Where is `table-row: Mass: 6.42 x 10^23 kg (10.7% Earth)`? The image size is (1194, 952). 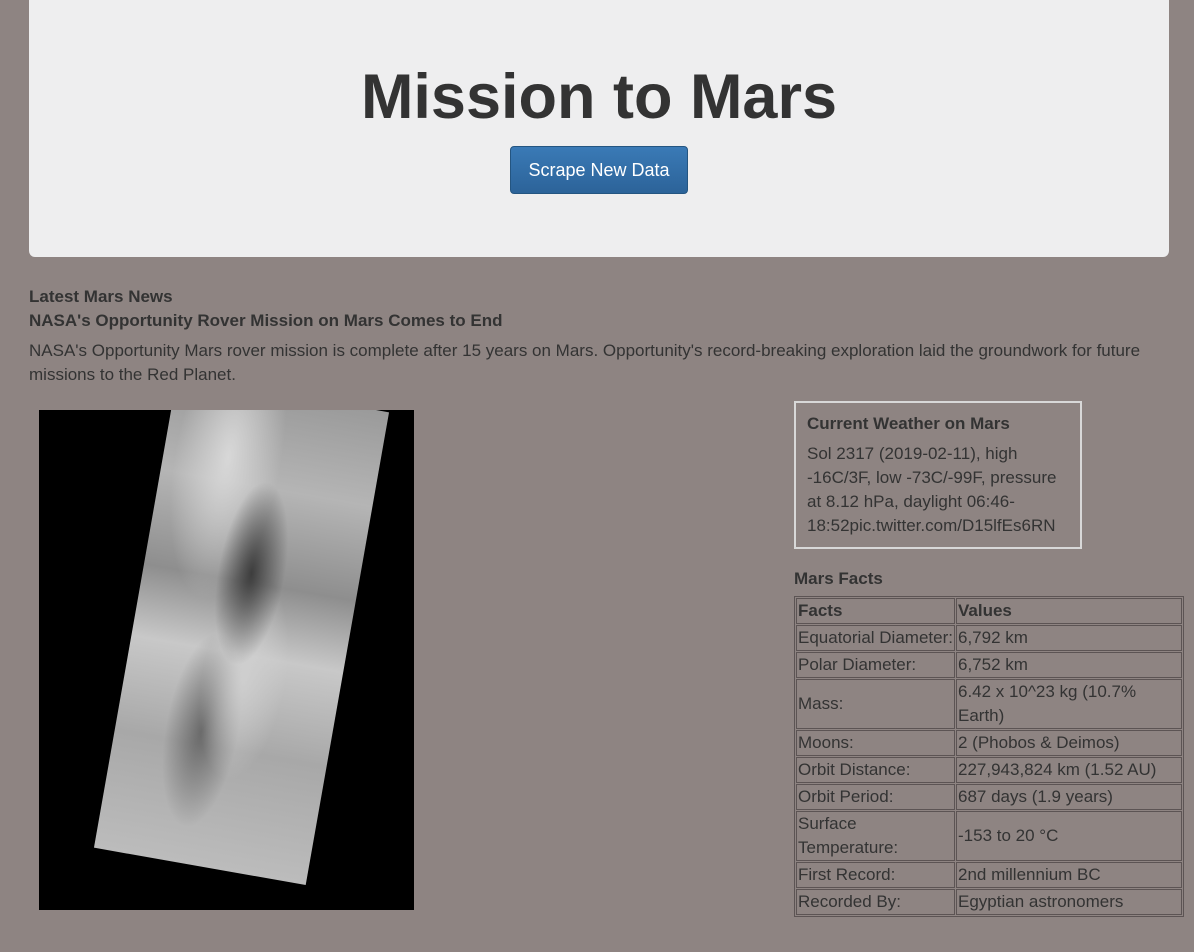 table-row: Mass: 6.42 x 10^23 kg (10.7% Earth) is located at coordinates (989, 704).